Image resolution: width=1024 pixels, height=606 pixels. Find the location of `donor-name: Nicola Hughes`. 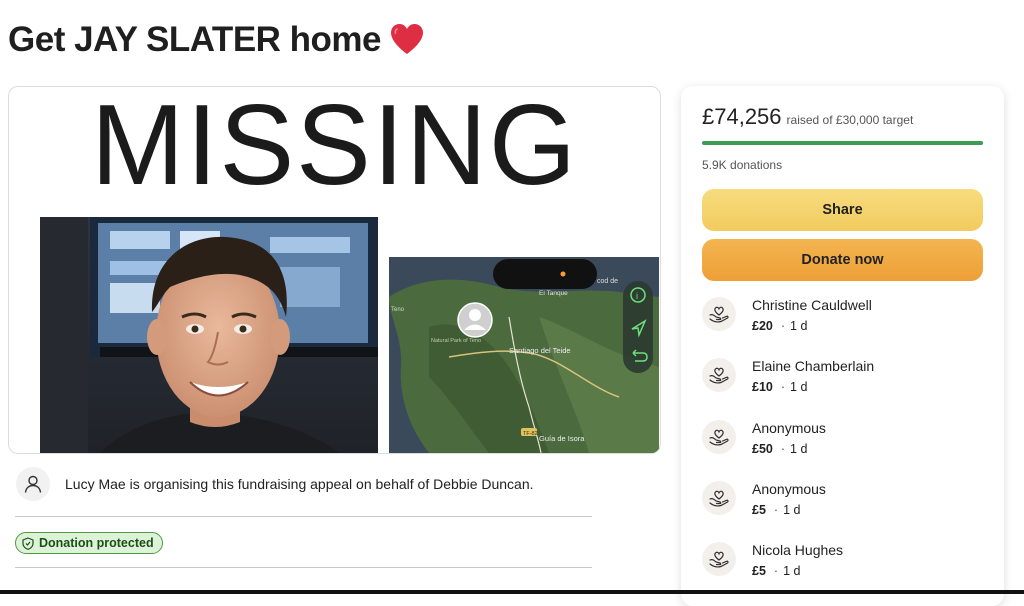

donor-name: Nicola Hughes is located at coordinates (798, 550).